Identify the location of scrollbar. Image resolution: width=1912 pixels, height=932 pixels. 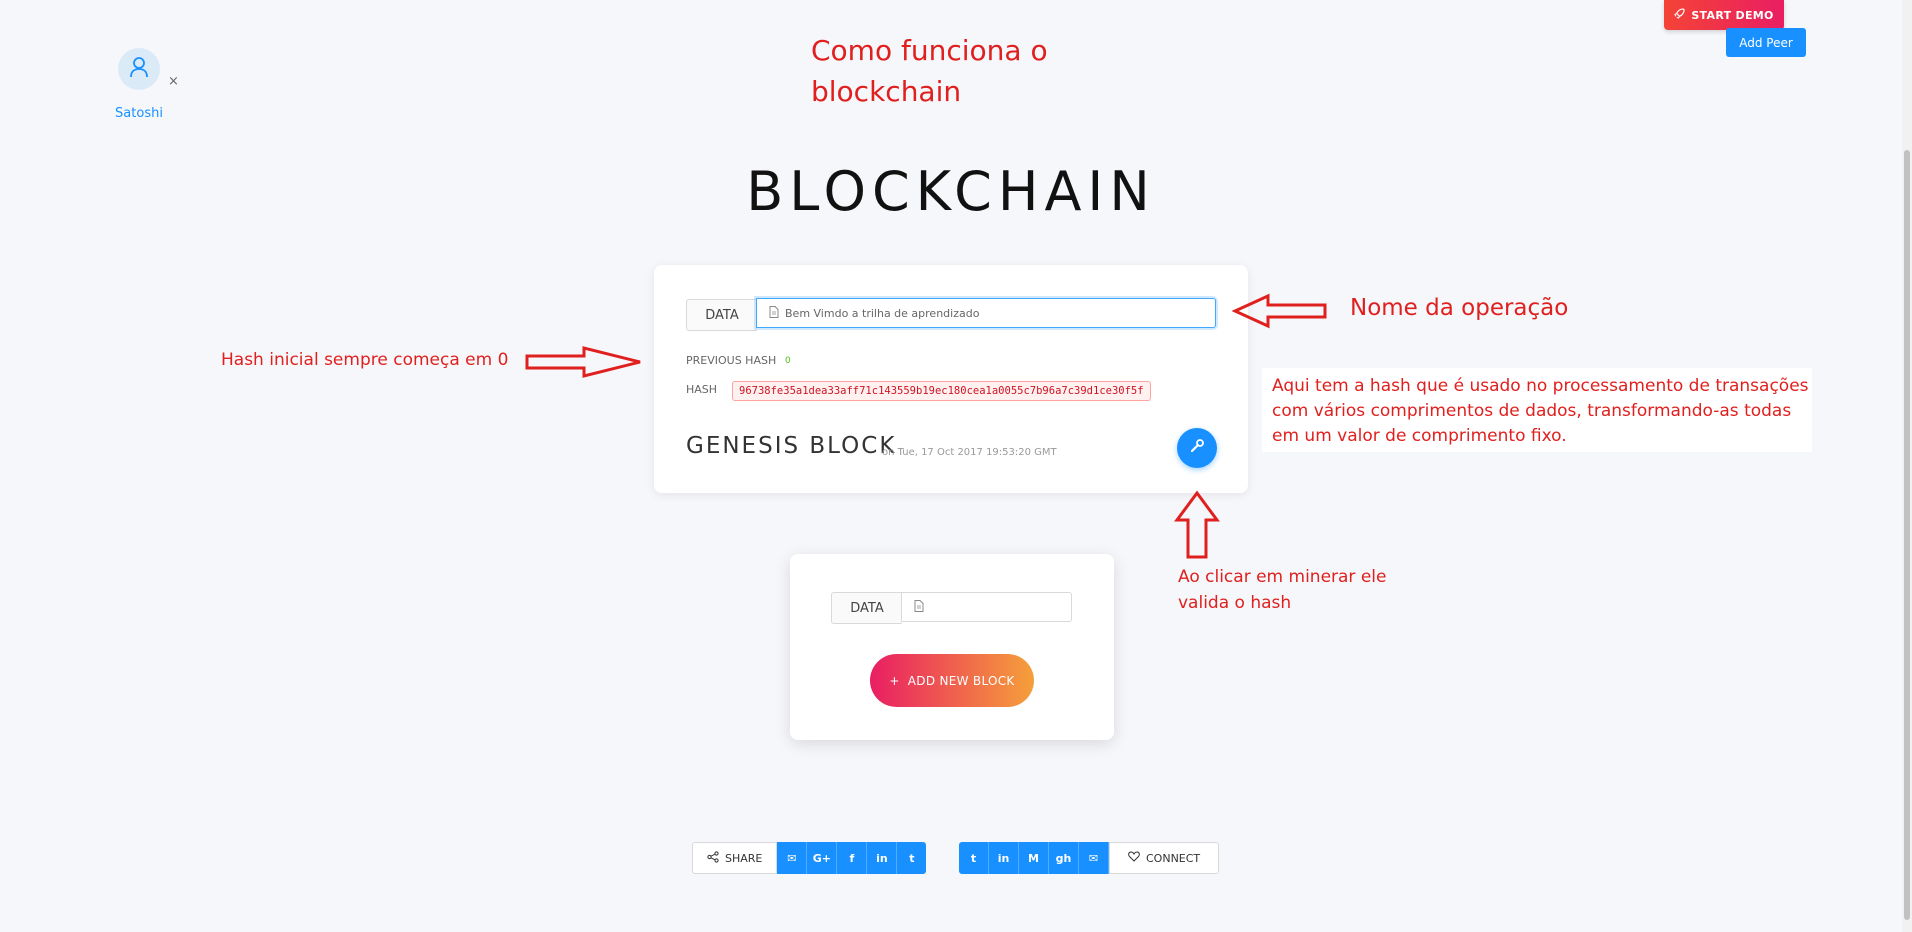
(1907, 466).